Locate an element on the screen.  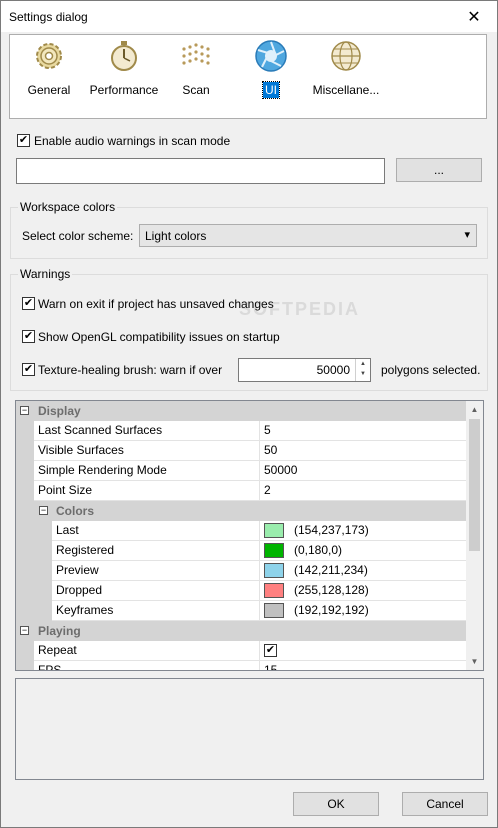
tab-scan: Scan is located at coordinates (196, 68).